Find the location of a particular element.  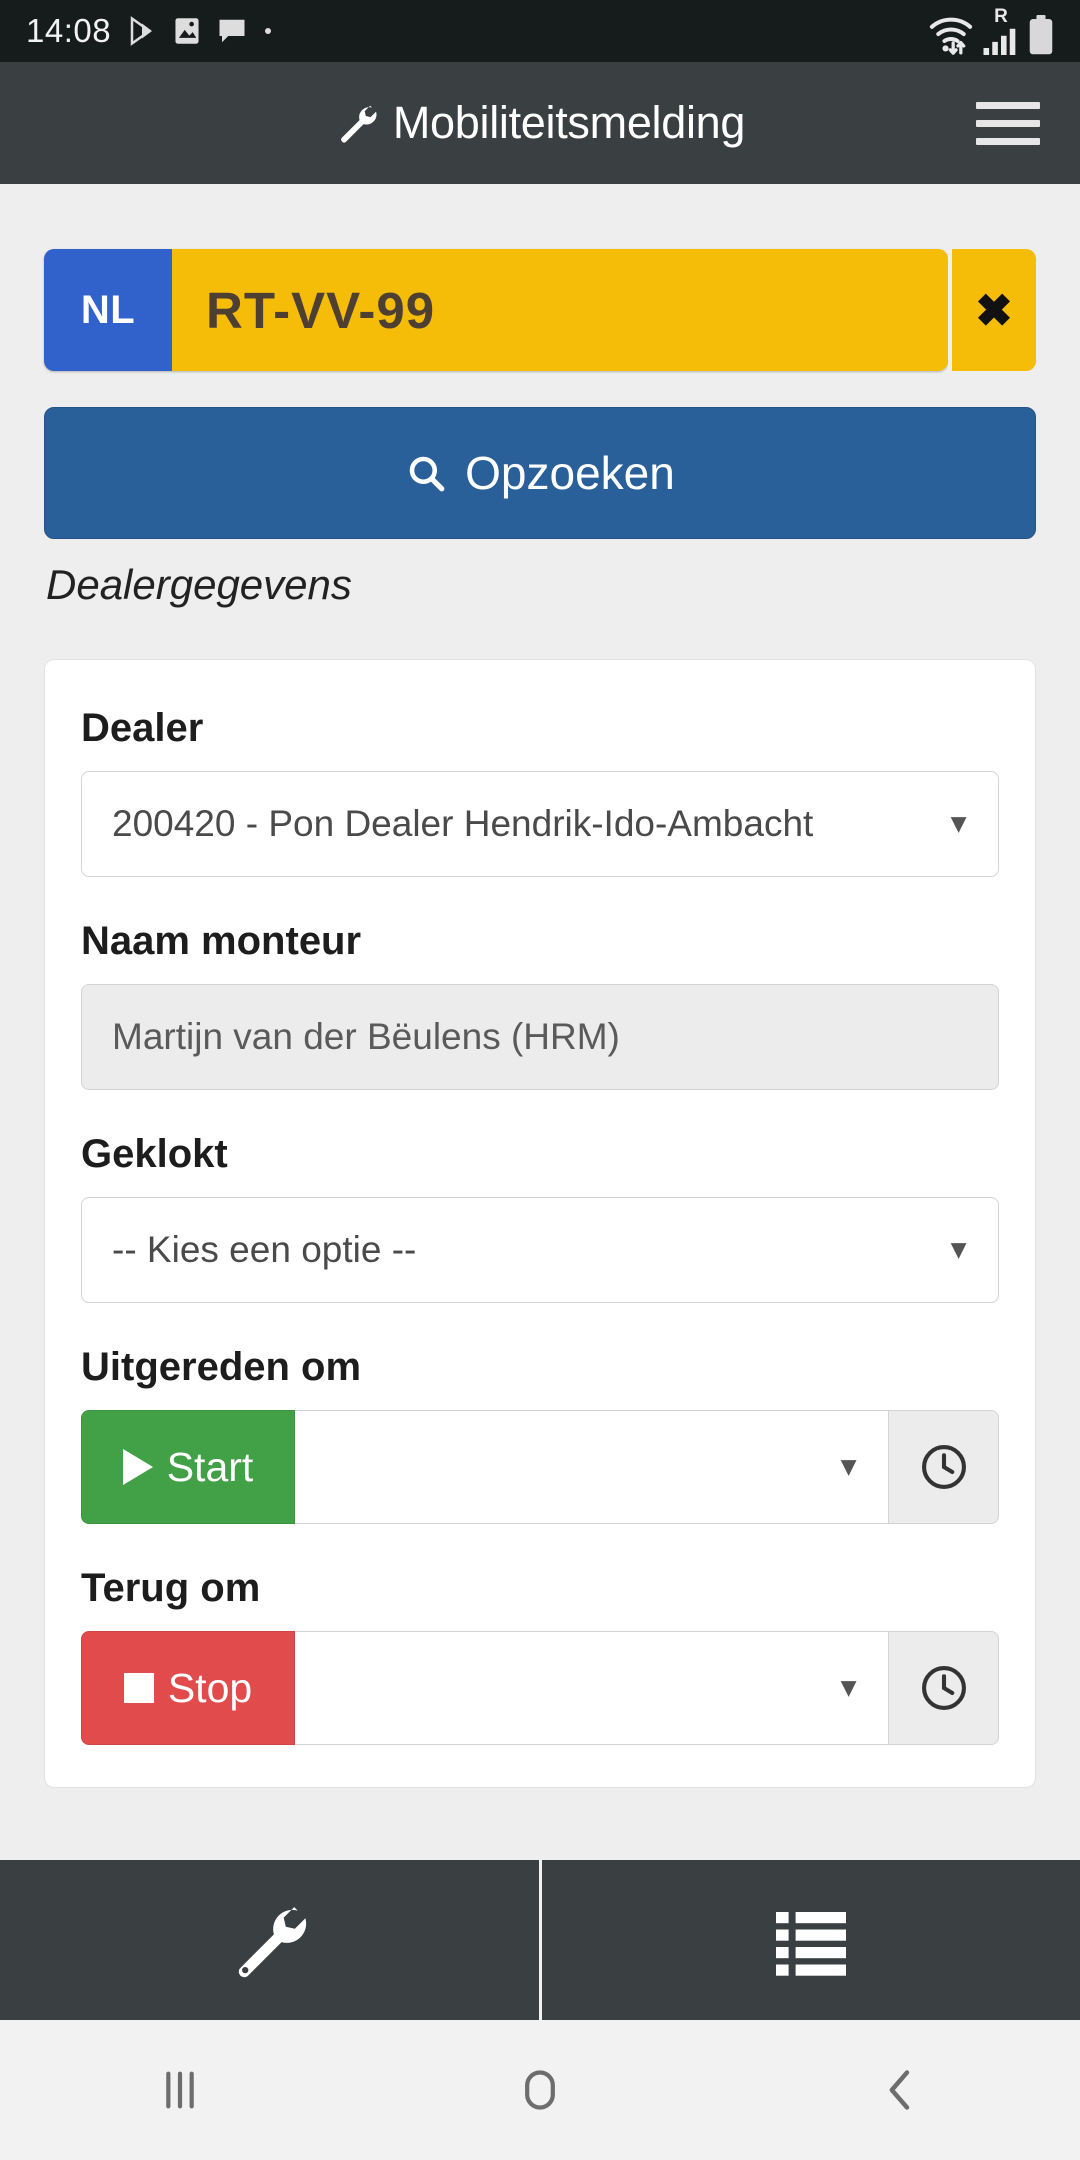

naam-monteur-input: Martijn van der Bëulens (HRM) is located at coordinates (540, 1037).